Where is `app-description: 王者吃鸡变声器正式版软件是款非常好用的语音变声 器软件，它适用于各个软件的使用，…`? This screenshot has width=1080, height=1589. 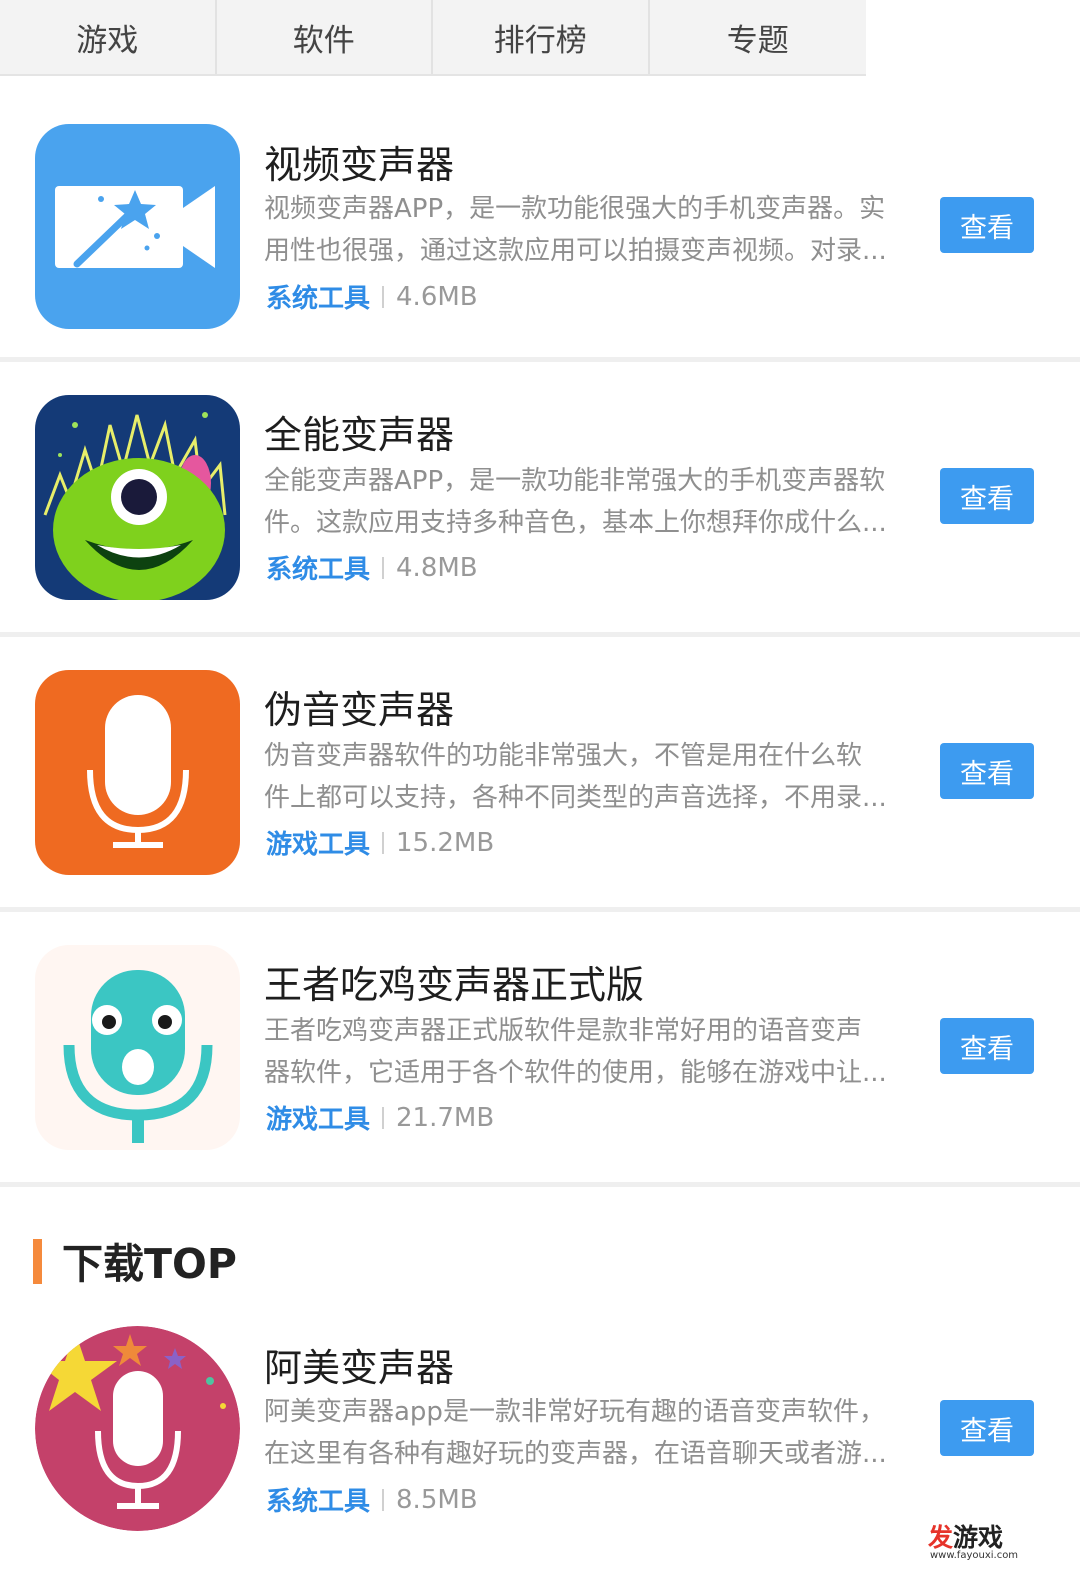 app-description: 王者吃鸡变声器正式版软件是款非常好用的语音变声 器软件，它适用于各个软件的使用，… is located at coordinates (594, 1052).